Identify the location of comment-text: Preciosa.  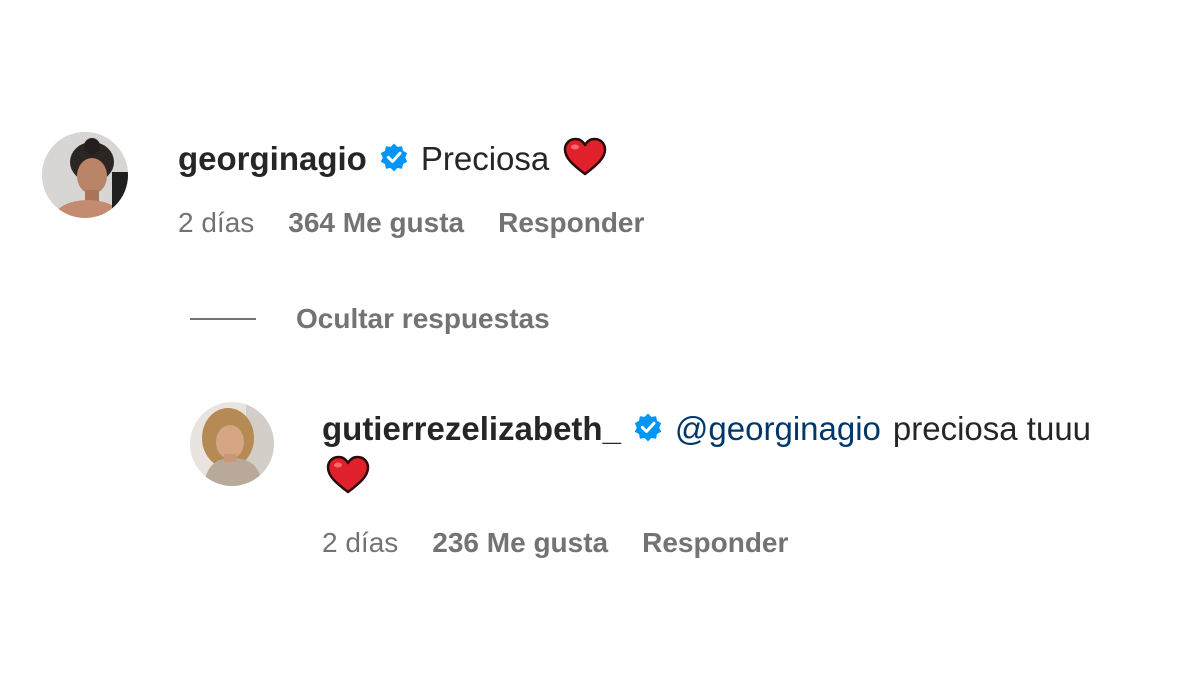
(485, 158).